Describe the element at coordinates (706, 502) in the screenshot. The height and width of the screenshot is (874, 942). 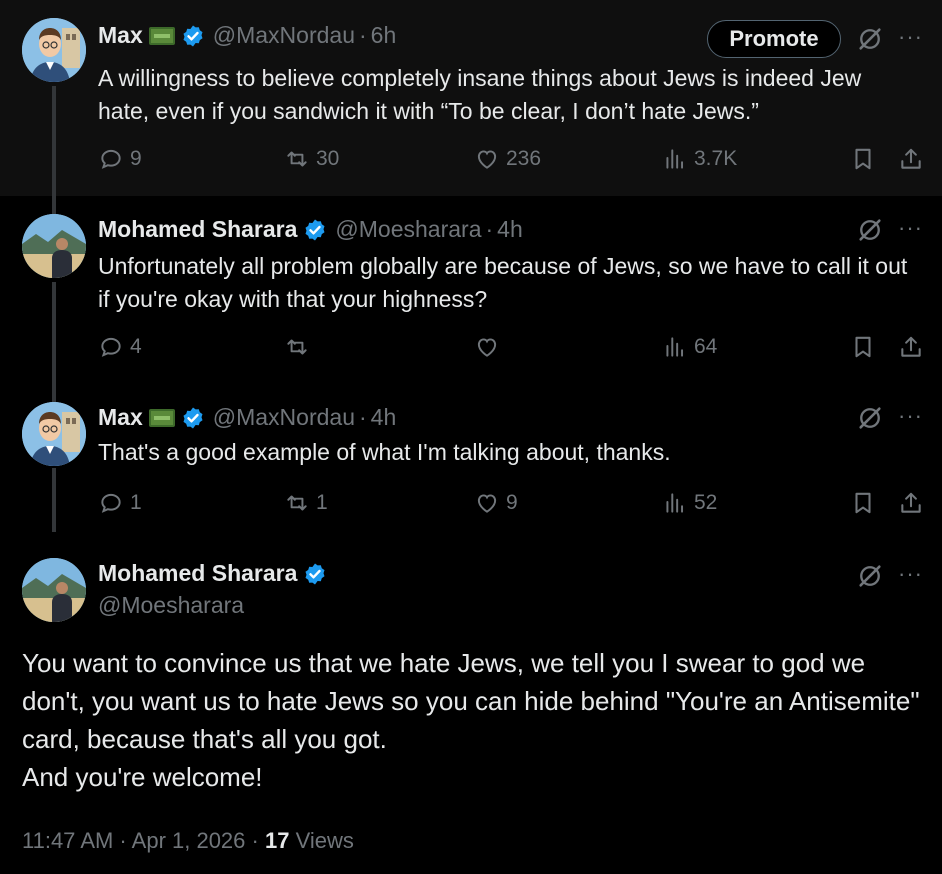
I see `views-count: 52` at that location.